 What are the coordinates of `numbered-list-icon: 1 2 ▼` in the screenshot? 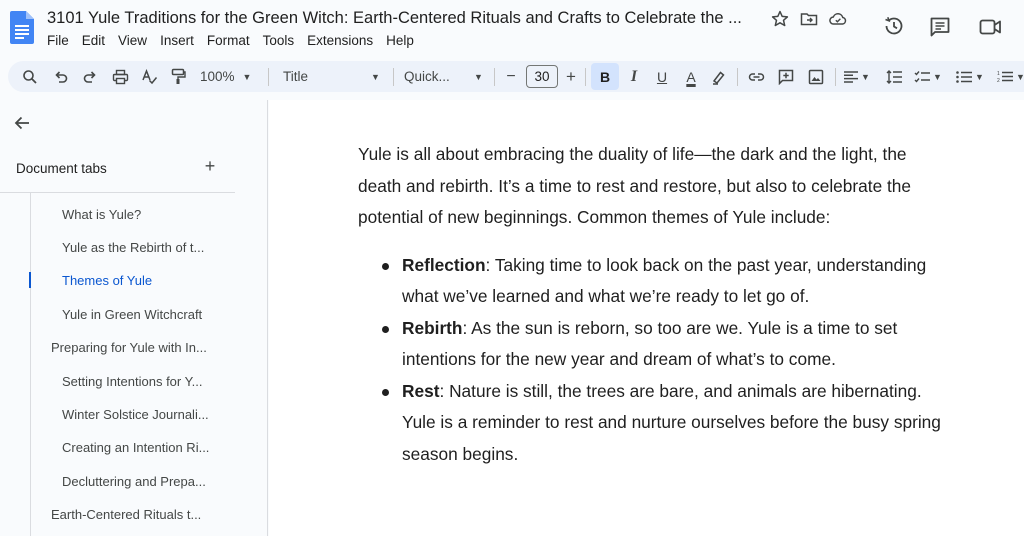 It's located at (1010, 76).